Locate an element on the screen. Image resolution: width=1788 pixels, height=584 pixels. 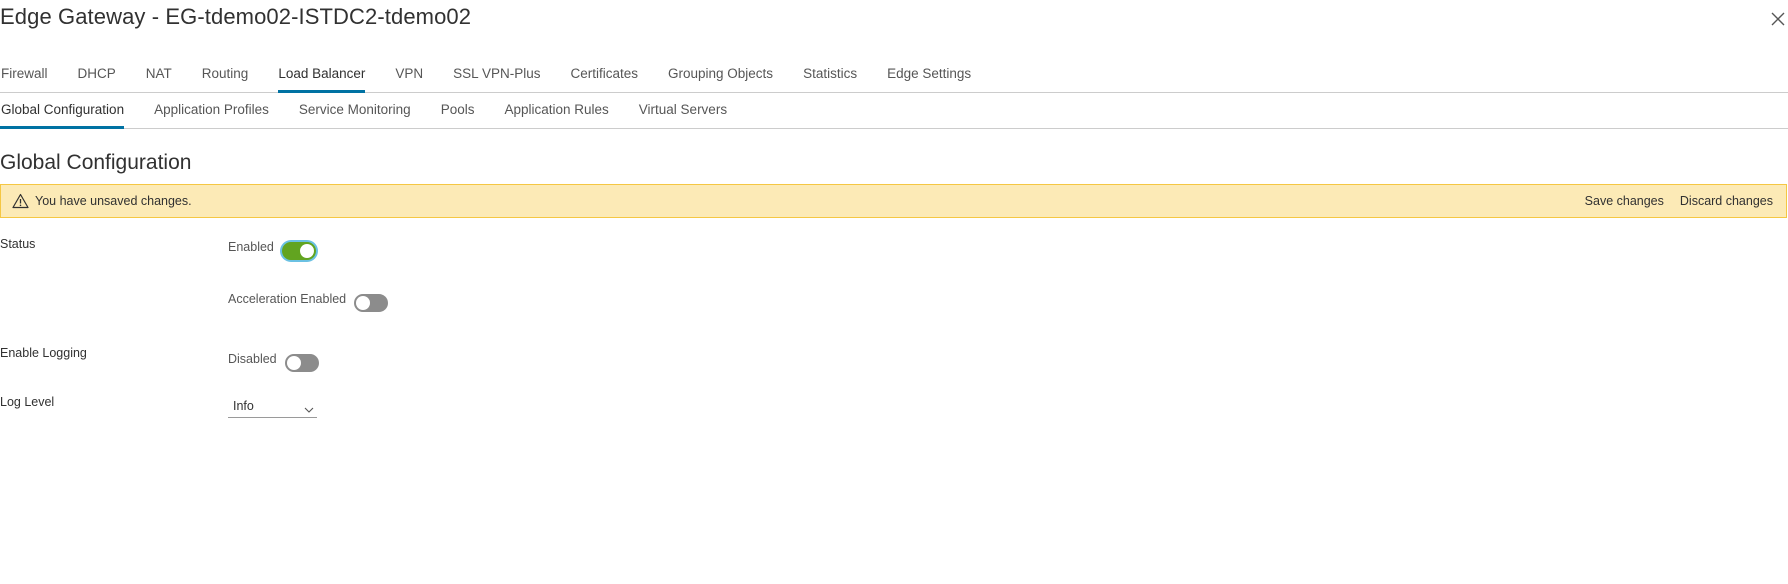
acceleration-toggle is located at coordinates (371, 303).